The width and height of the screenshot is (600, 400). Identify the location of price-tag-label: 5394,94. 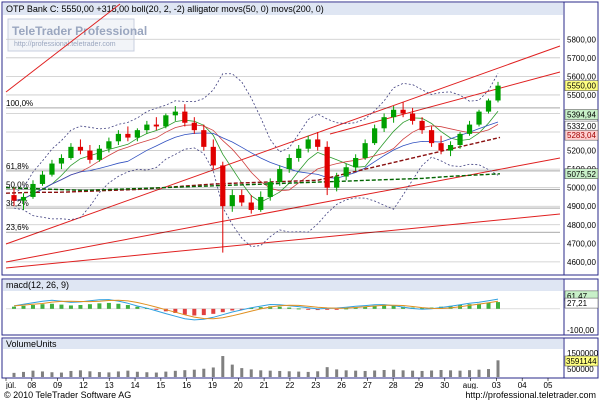
(581, 115).